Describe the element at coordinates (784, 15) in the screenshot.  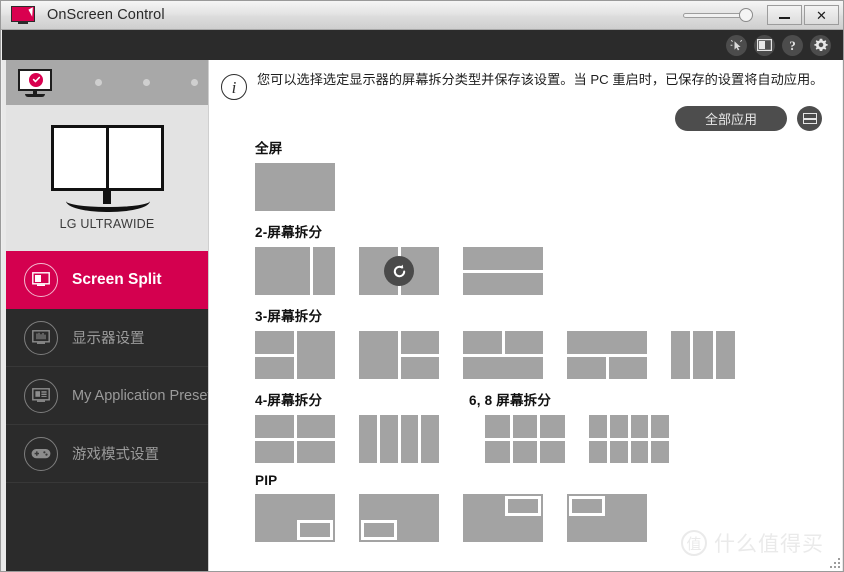
I see `minimize-button` at that location.